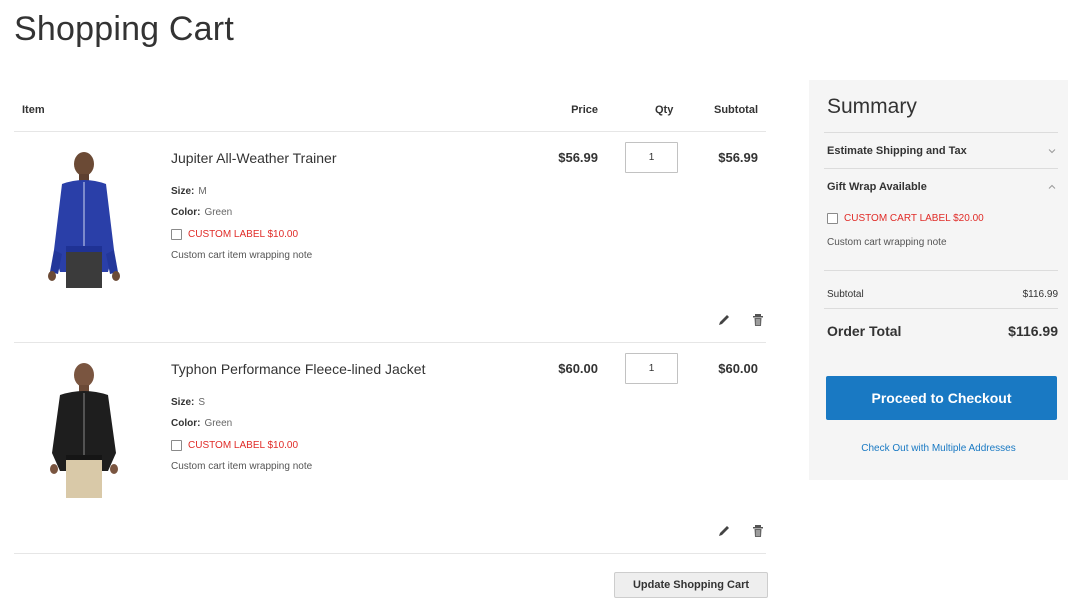 The height and width of the screenshot is (598, 1068). What do you see at coordinates (691, 585) in the screenshot?
I see `update-cart-button: Update Shopping Cart` at bounding box center [691, 585].